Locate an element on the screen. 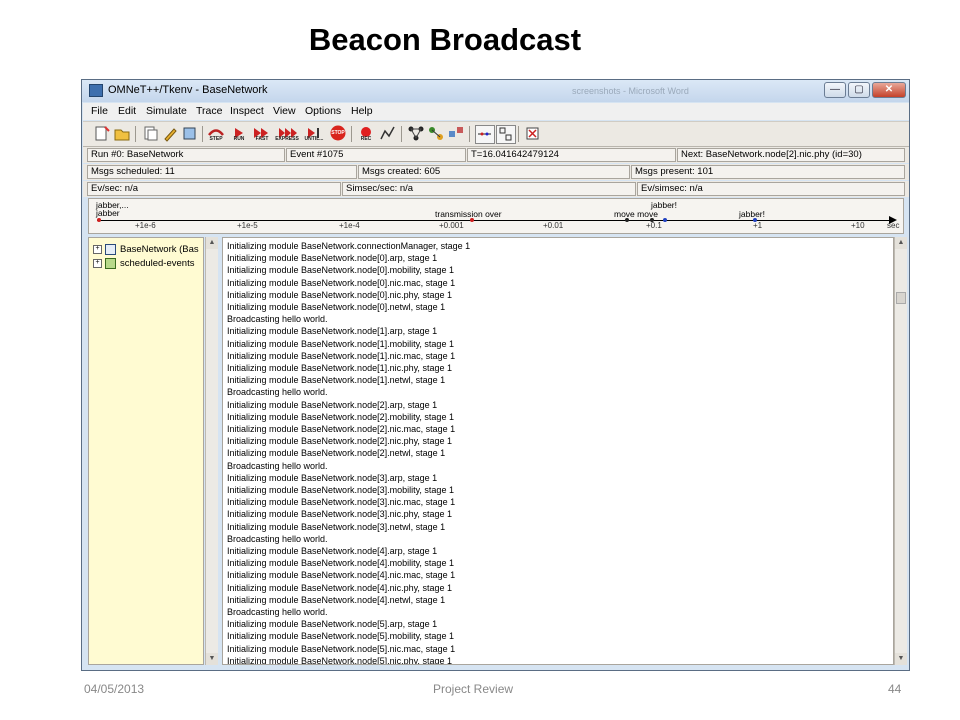  timeline-tick: +1e-4 is located at coordinates (349, 225).